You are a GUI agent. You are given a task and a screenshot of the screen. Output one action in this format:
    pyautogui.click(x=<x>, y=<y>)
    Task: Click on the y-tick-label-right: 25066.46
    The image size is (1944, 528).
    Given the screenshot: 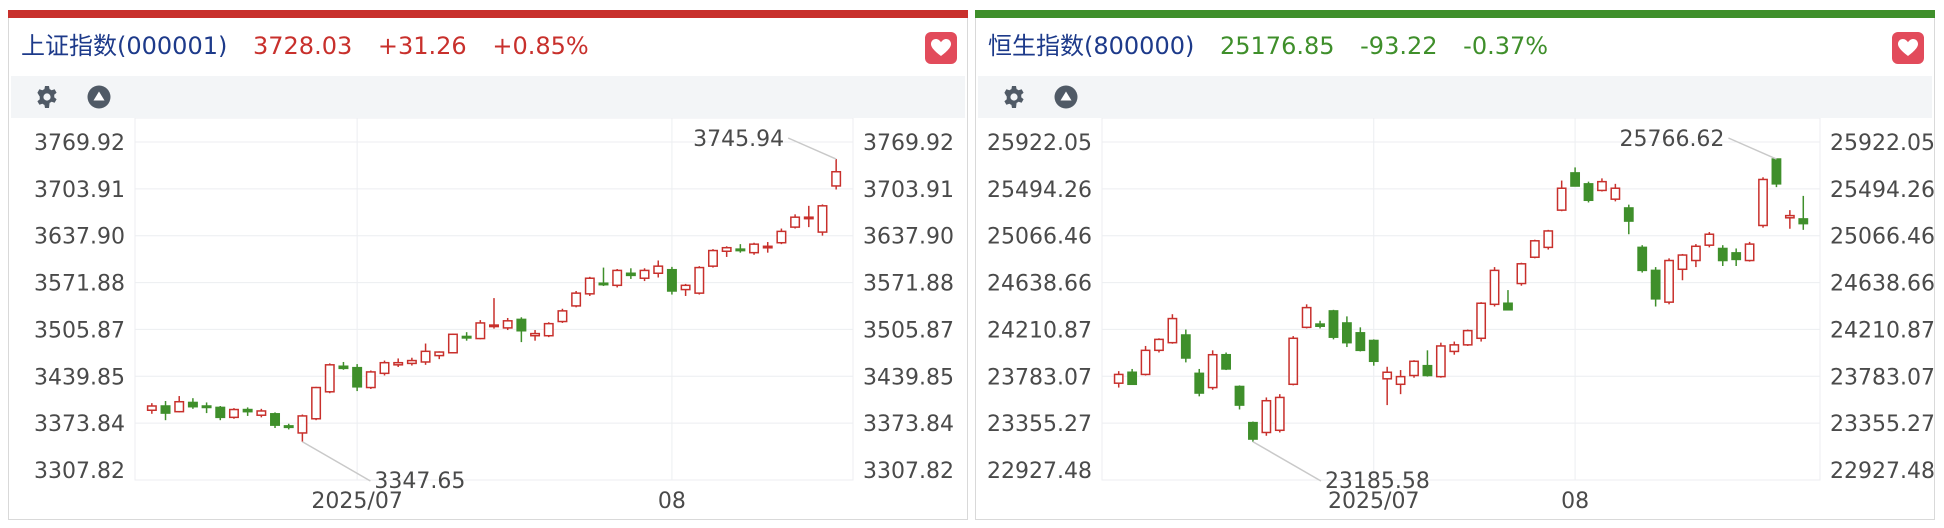 What is the action you would take?
    pyautogui.click(x=1882, y=237)
    